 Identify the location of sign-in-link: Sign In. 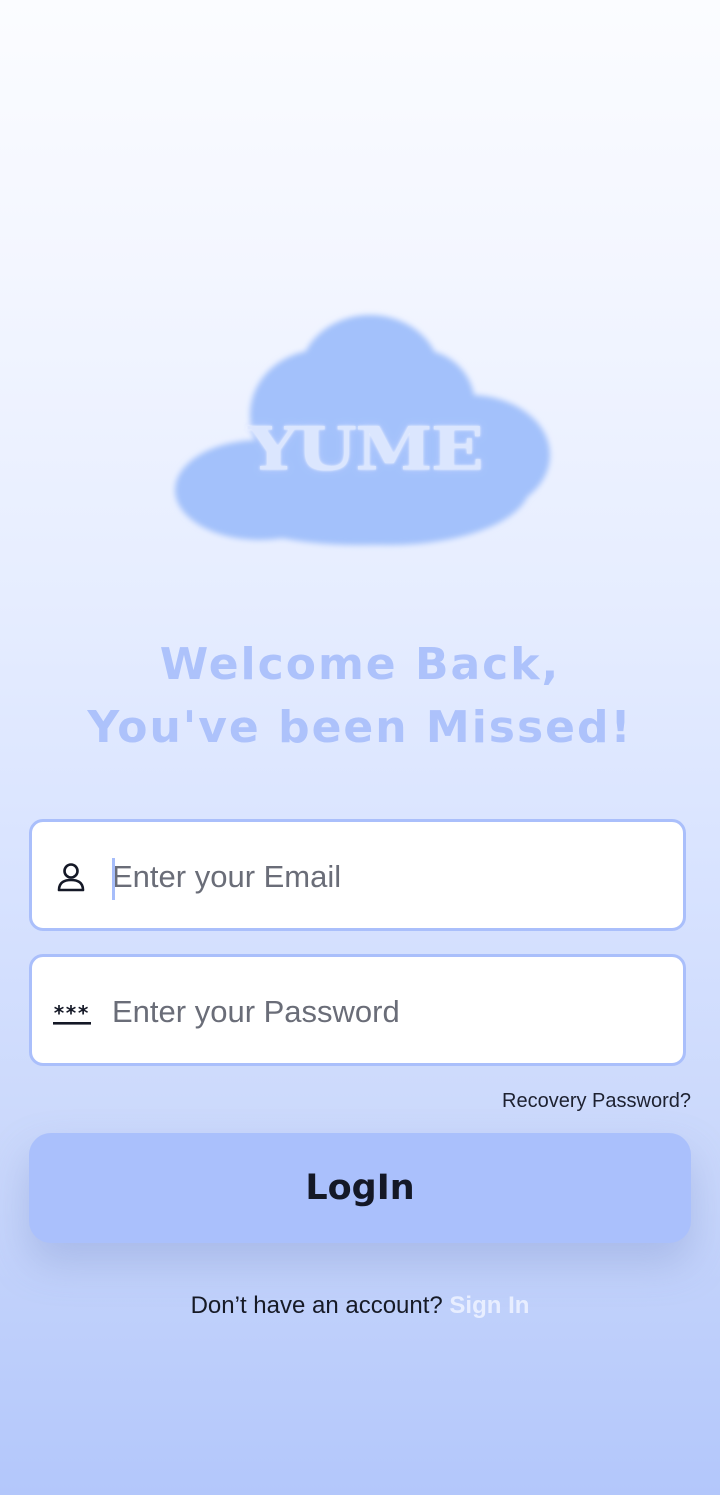
(489, 1305).